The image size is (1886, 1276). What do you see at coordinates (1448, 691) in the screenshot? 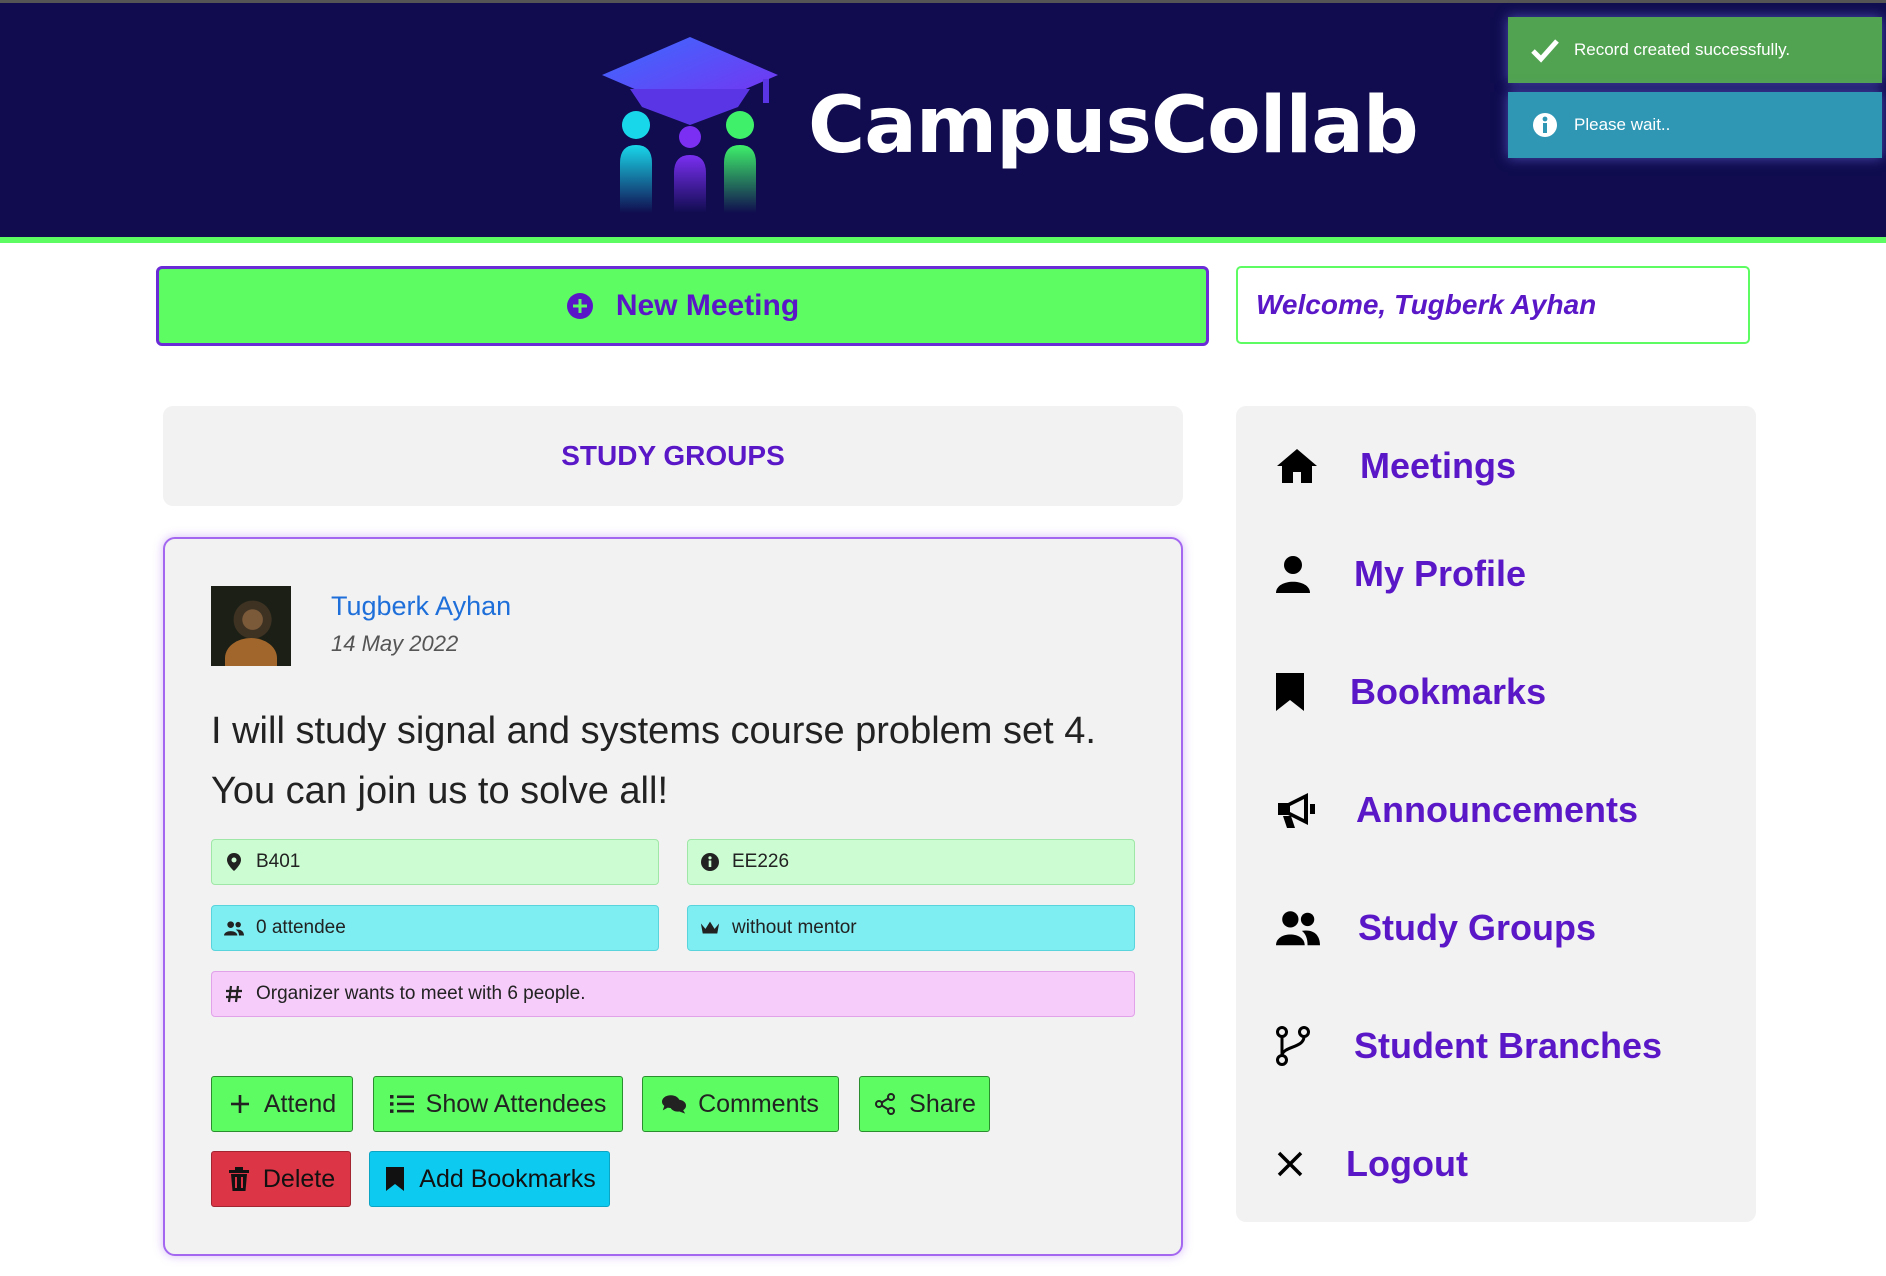
I see `sidebar-item-label: Bookmarks` at bounding box center [1448, 691].